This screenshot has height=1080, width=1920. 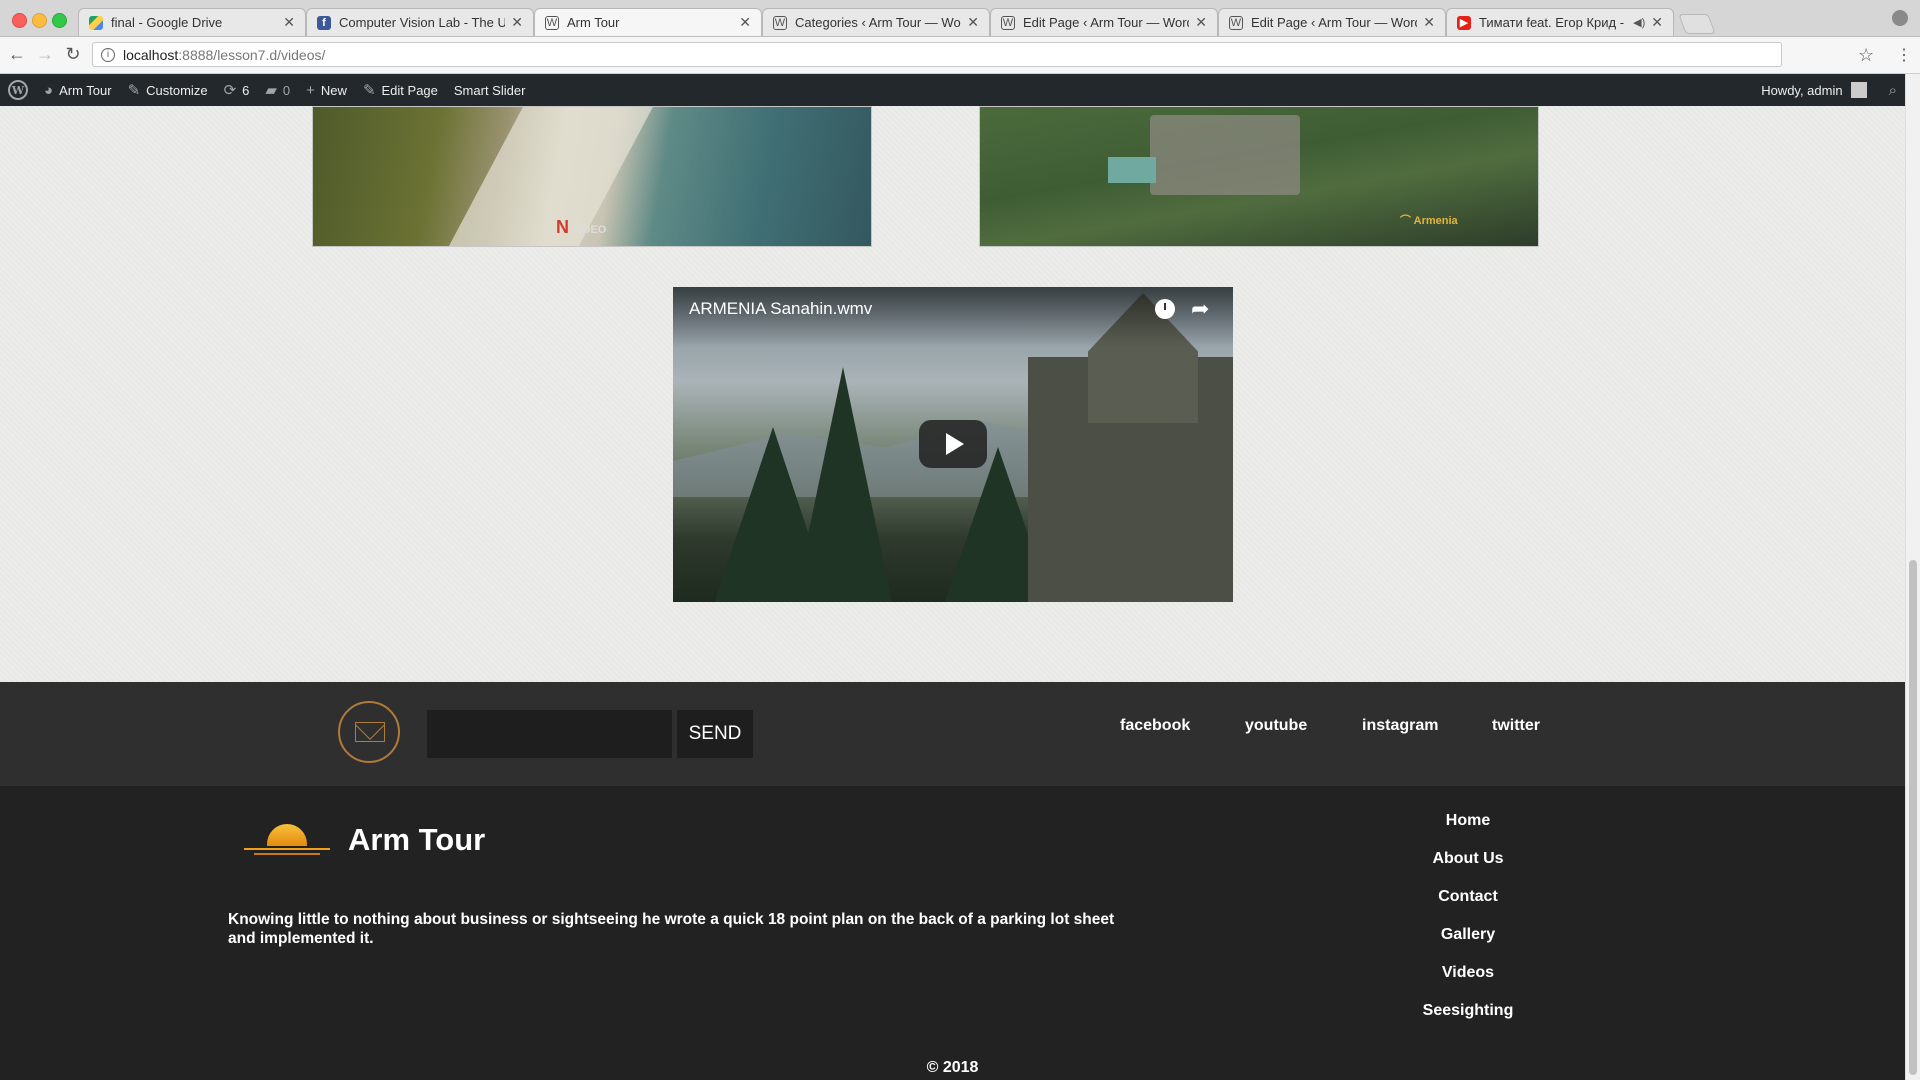 What do you see at coordinates (1516, 726) in the screenshot?
I see `twitter-link: twitter` at bounding box center [1516, 726].